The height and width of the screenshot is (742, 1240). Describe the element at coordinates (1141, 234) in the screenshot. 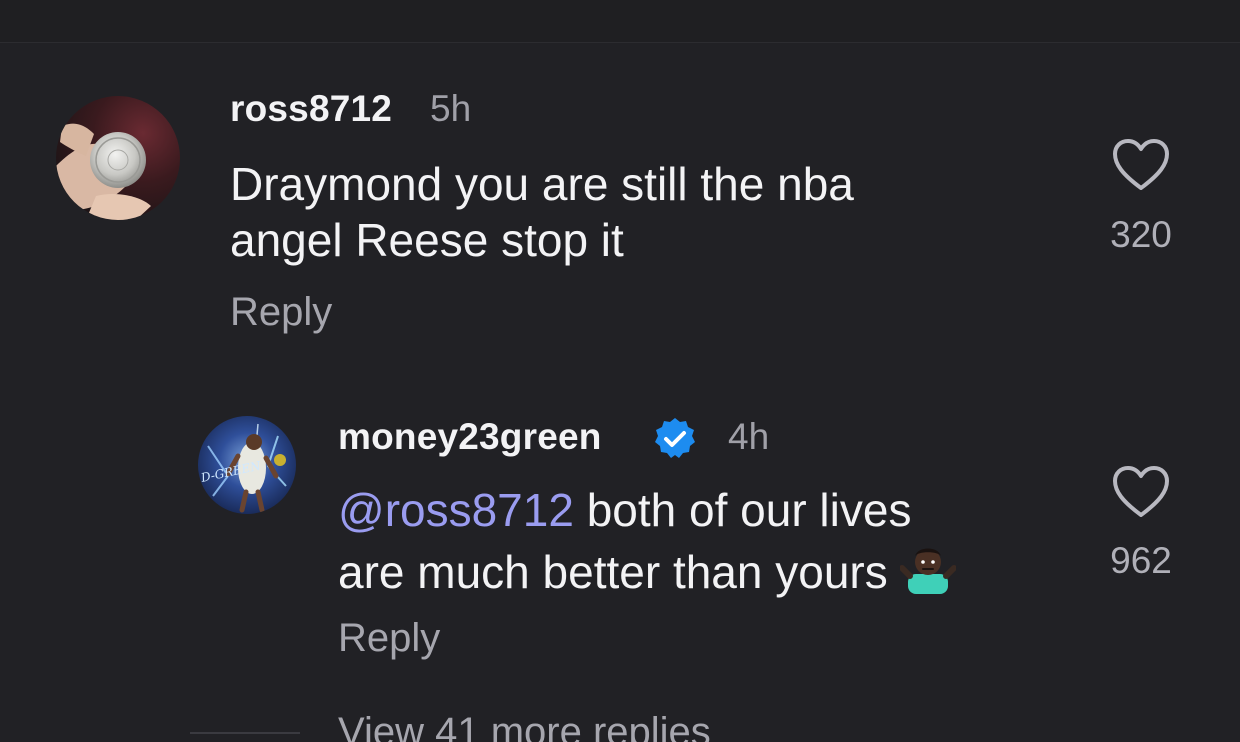

I see `like-count: 320` at that location.